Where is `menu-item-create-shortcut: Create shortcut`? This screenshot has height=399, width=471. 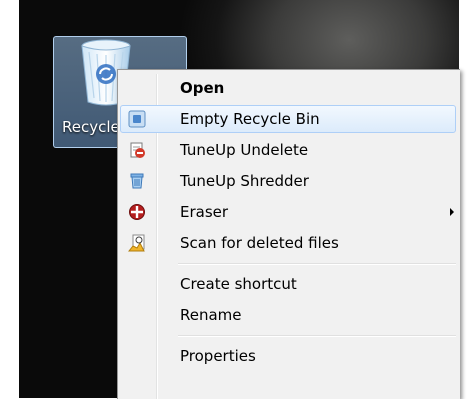 menu-item-create-shortcut: Create shortcut is located at coordinates (288, 284).